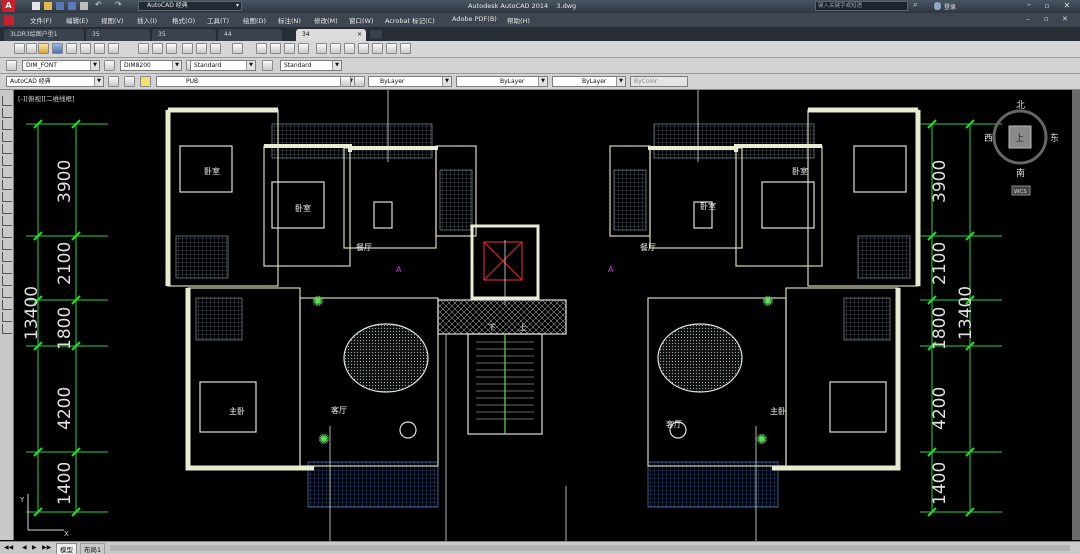 The image size is (1080, 554). What do you see at coordinates (361, 20) in the screenshot?
I see `menu-window: 窗口(W)` at bounding box center [361, 20].